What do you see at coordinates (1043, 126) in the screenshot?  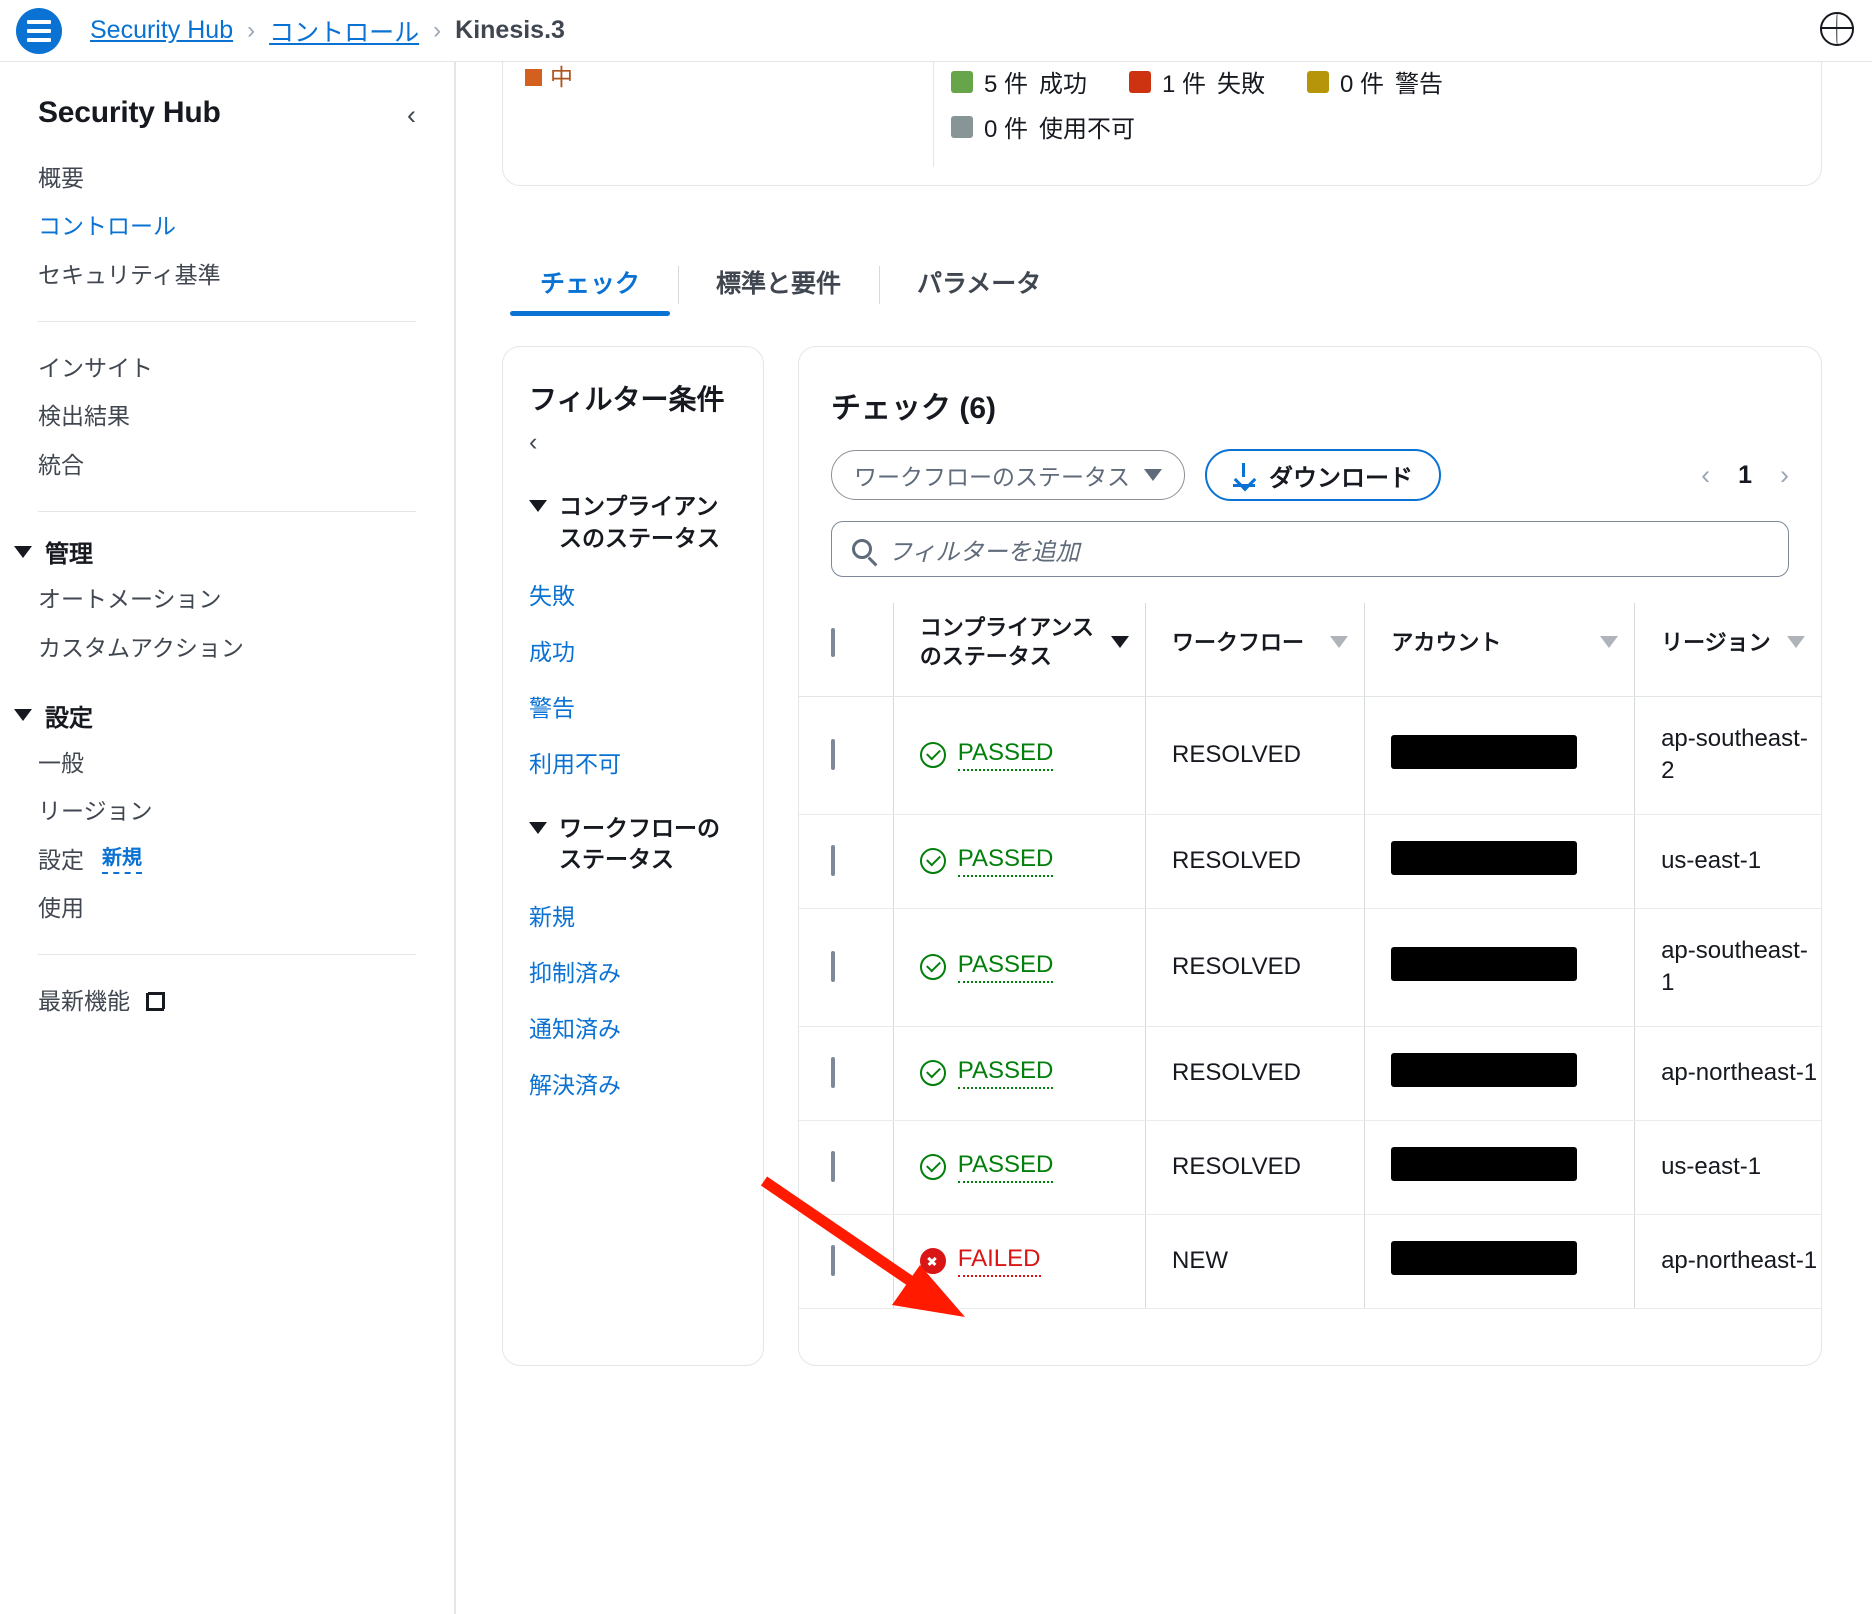 I see `legend-item-not-available: 0 件 使用不可` at bounding box center [1043, 126].